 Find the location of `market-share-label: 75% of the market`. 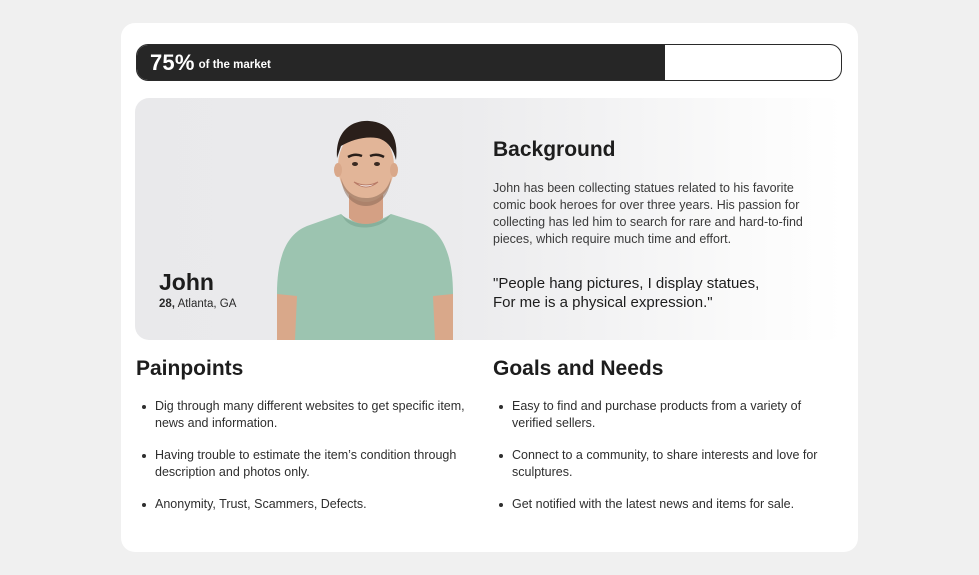

market-share-label: 75% of the market is located at coordinates (210, 62).